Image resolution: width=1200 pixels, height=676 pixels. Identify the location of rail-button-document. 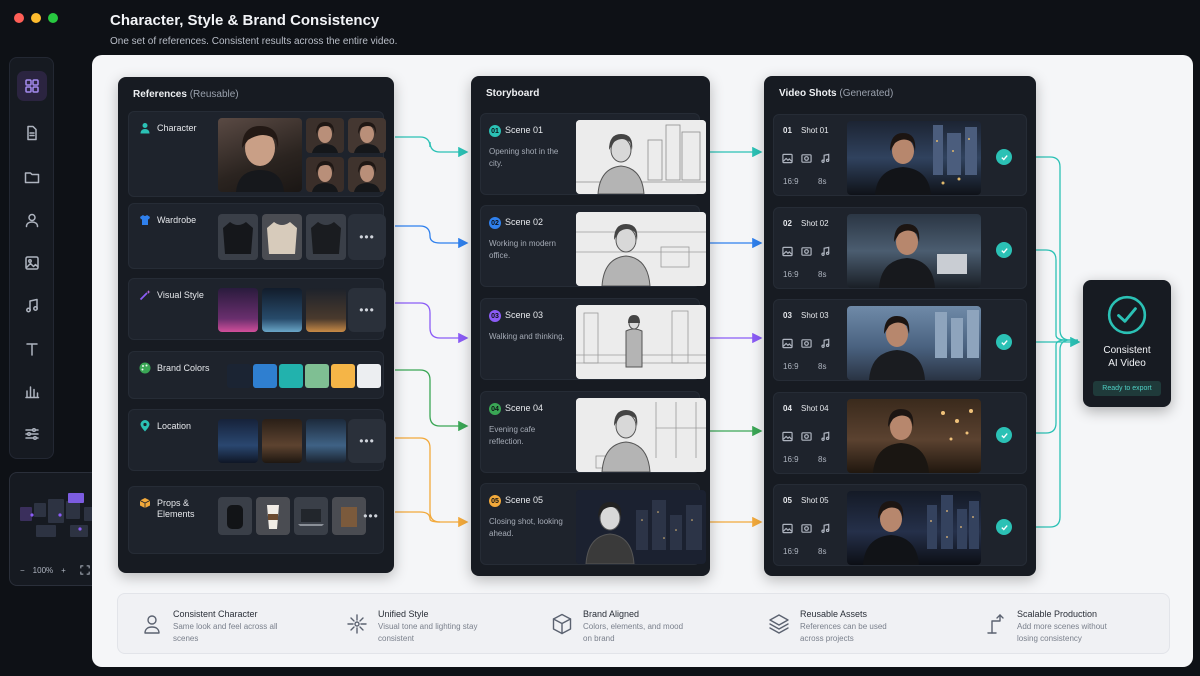
(32, 133).